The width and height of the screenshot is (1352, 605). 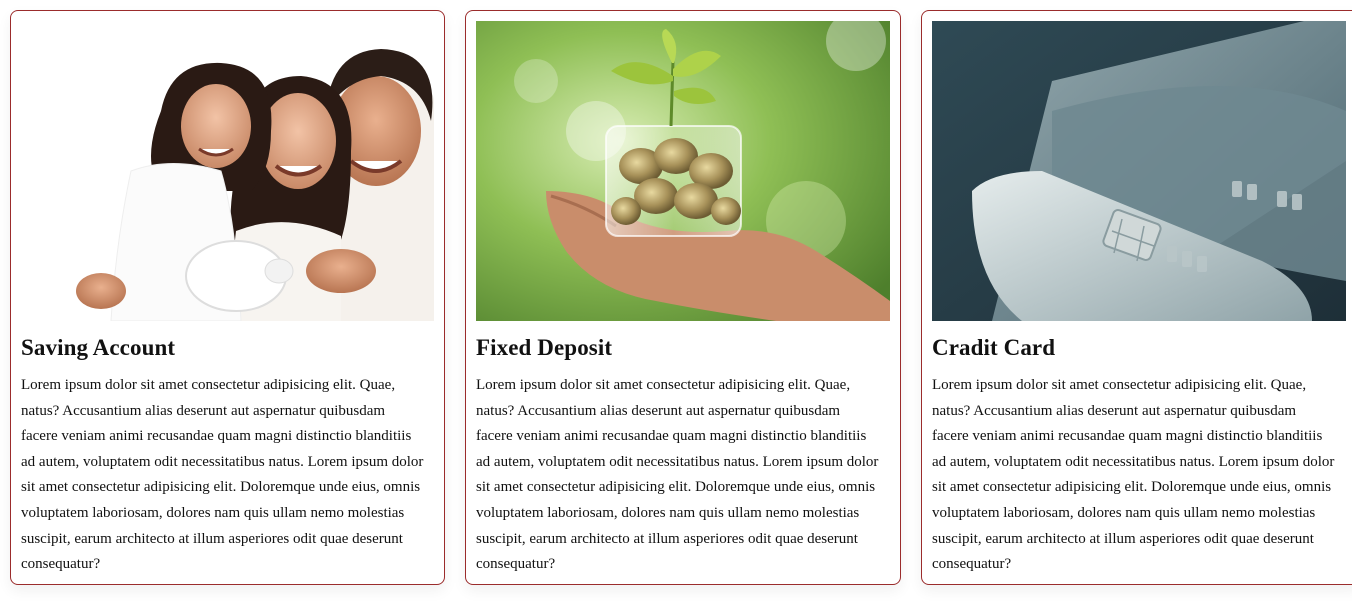 What do you see at coordinates (544, 347) in the screenshot?
I see `card-title: Fixed Deposit` at bounding box center [544, 347].